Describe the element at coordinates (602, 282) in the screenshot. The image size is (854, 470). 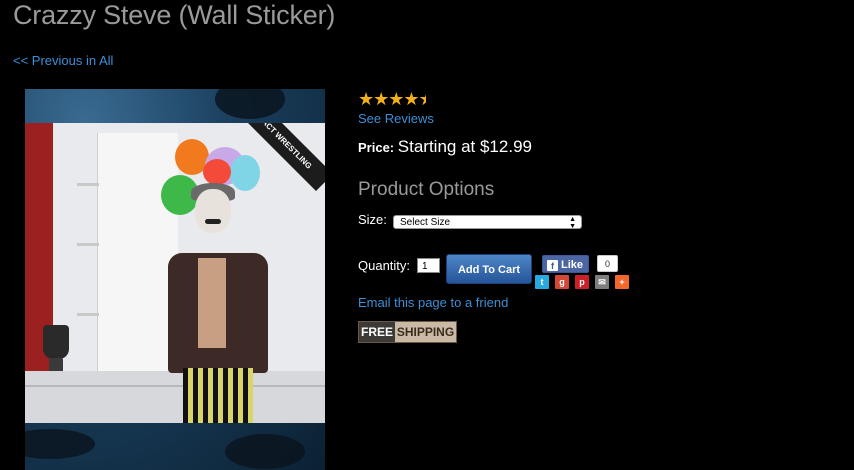
I see `email-icon: ✉` at that location.